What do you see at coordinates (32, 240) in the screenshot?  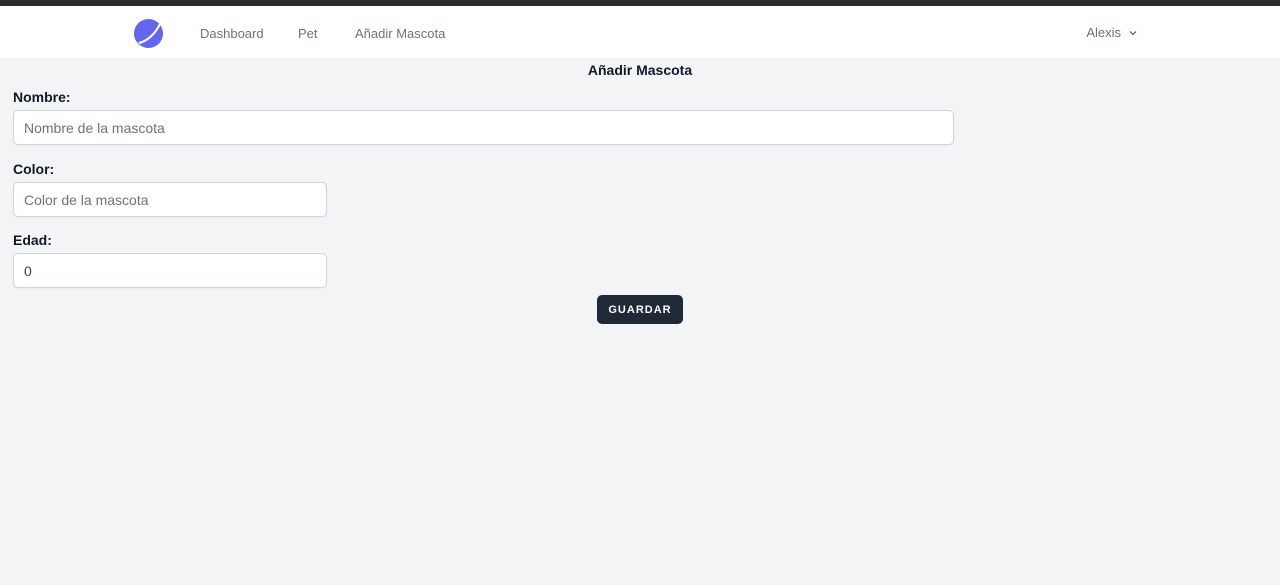 I see `edad-label: Edad:` at bounding box center [32, 240].